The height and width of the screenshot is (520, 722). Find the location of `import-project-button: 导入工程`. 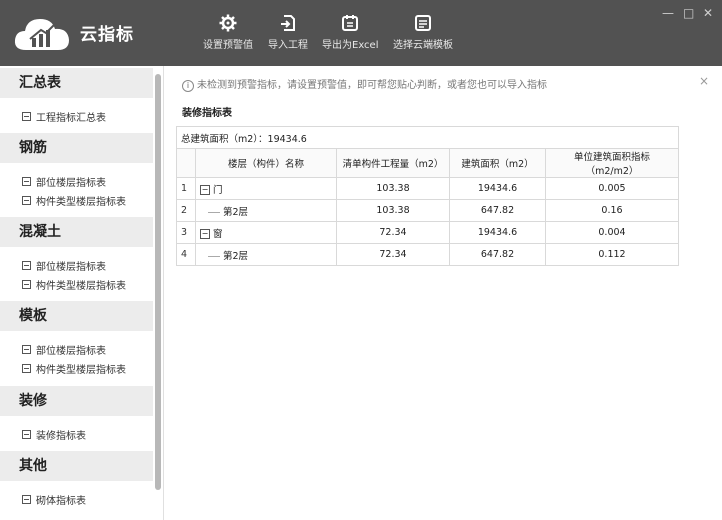

import-project-button: 导入工程 is located at coordinates (288, 32).